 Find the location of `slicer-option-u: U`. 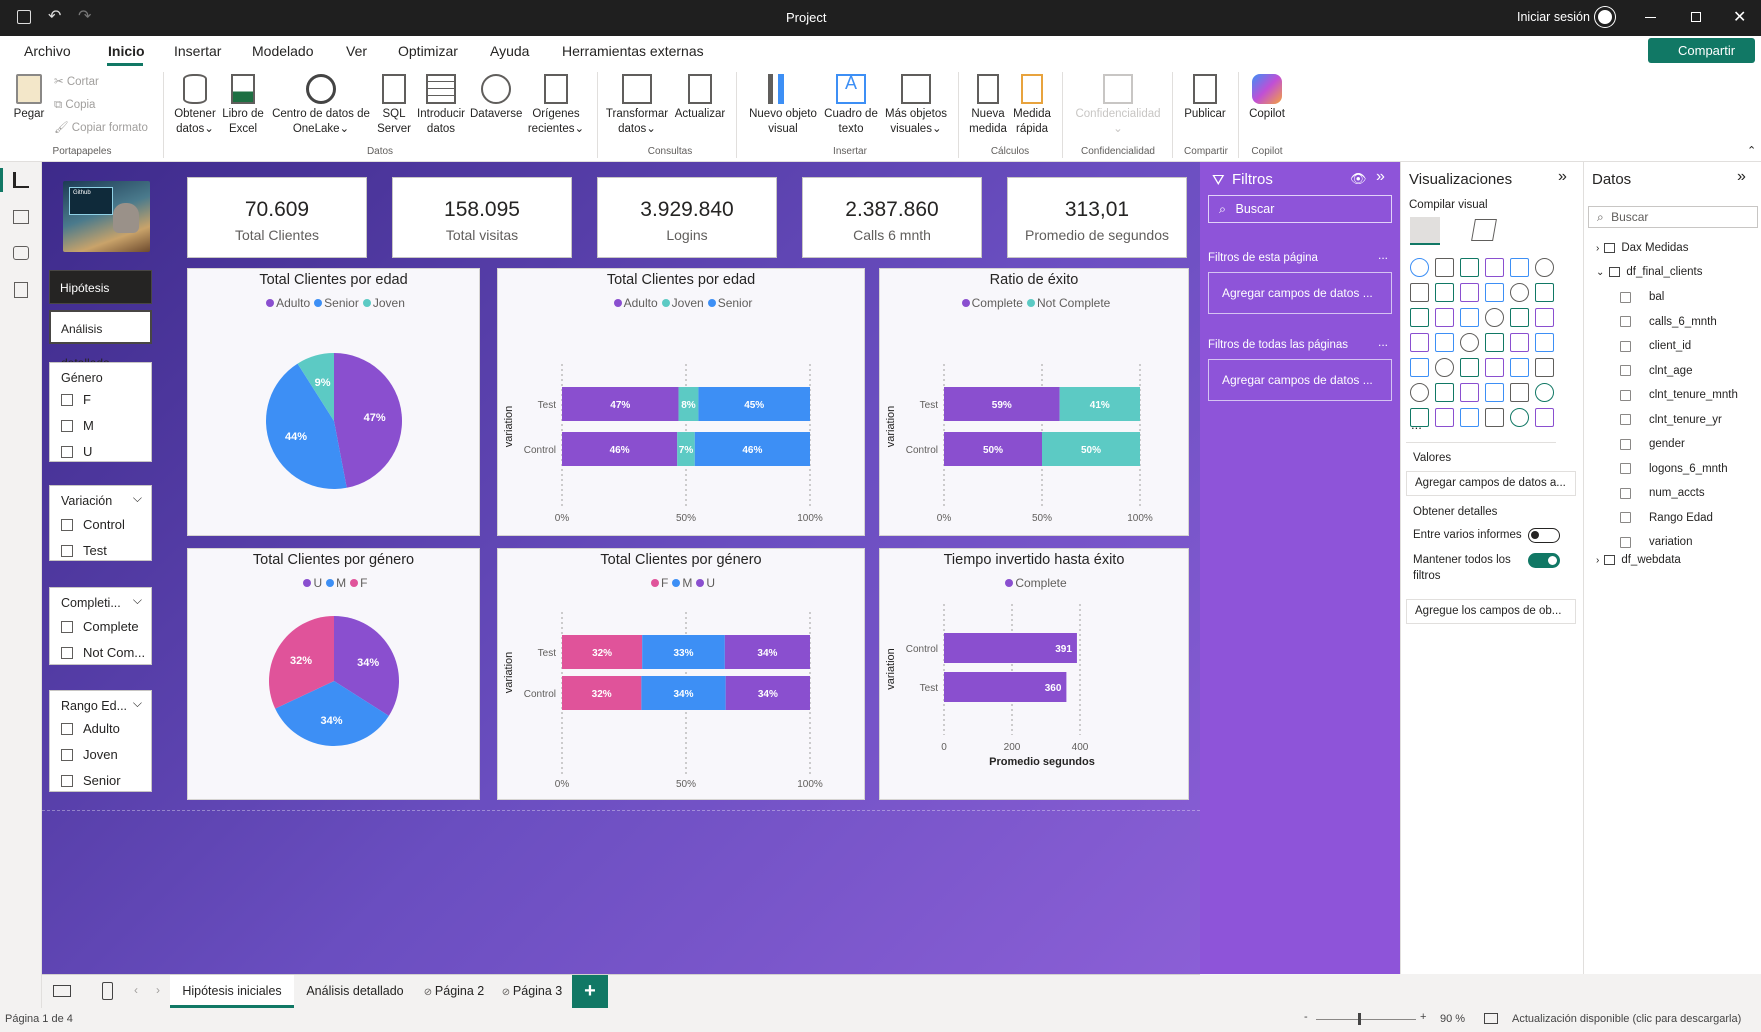

slicer-option-u: U is located at coordinates (76, 451).